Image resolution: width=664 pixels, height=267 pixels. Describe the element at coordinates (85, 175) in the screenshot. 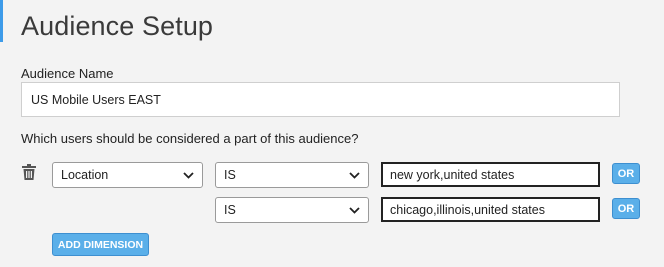

I see `dimension-select-value: Location` at that location.